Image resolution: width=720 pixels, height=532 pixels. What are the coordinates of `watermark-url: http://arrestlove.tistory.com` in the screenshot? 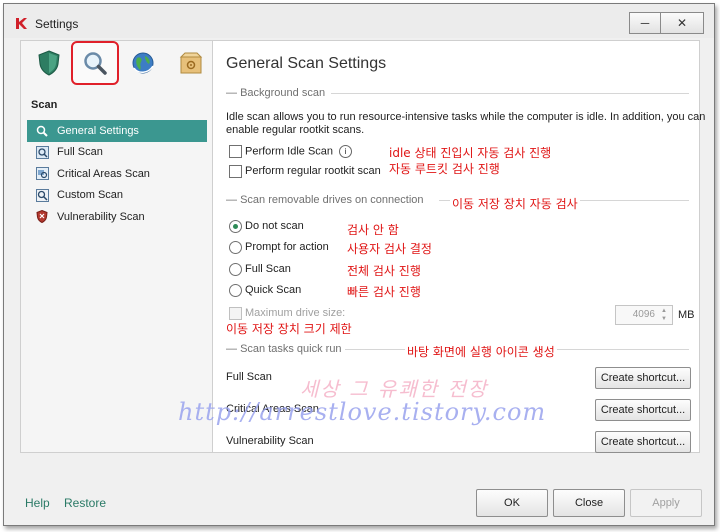 It's located at (362, 412).